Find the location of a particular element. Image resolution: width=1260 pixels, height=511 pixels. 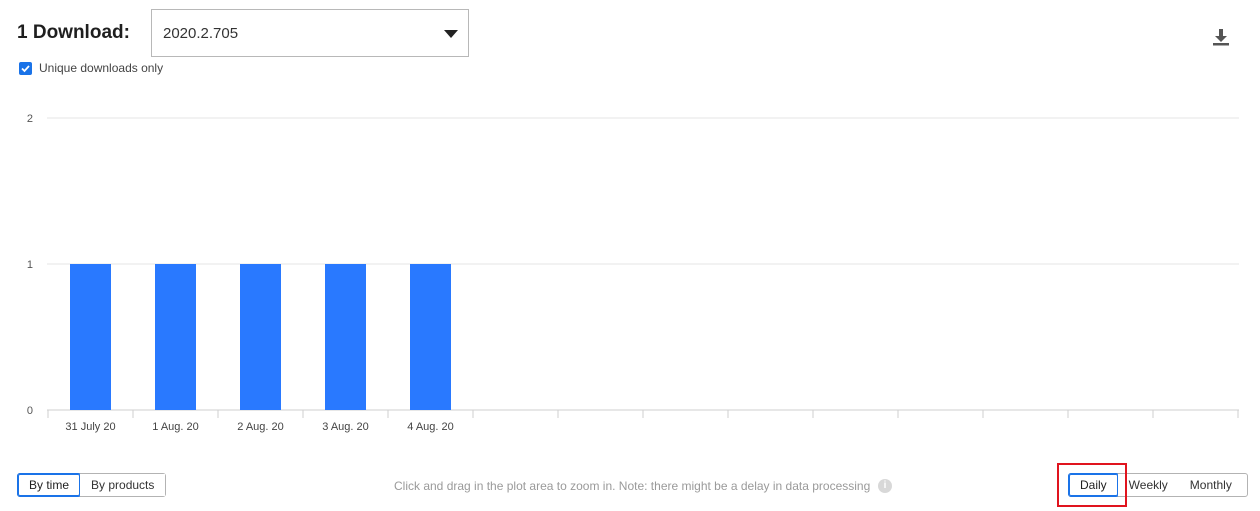

y-tick-label: 0 is located at coordinates (30, 411).